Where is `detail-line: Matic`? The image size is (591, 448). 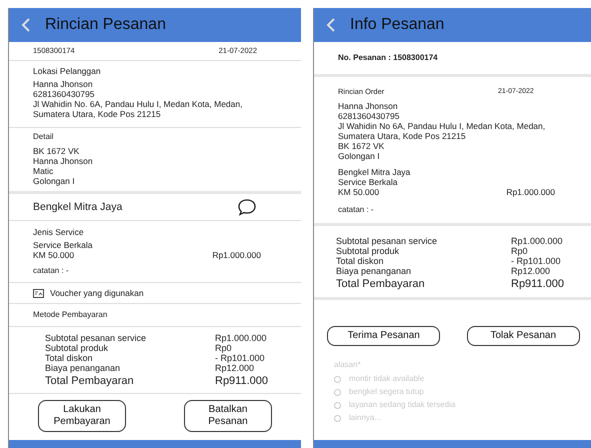 detail-line: Matic is located at coordinates (43, 171).